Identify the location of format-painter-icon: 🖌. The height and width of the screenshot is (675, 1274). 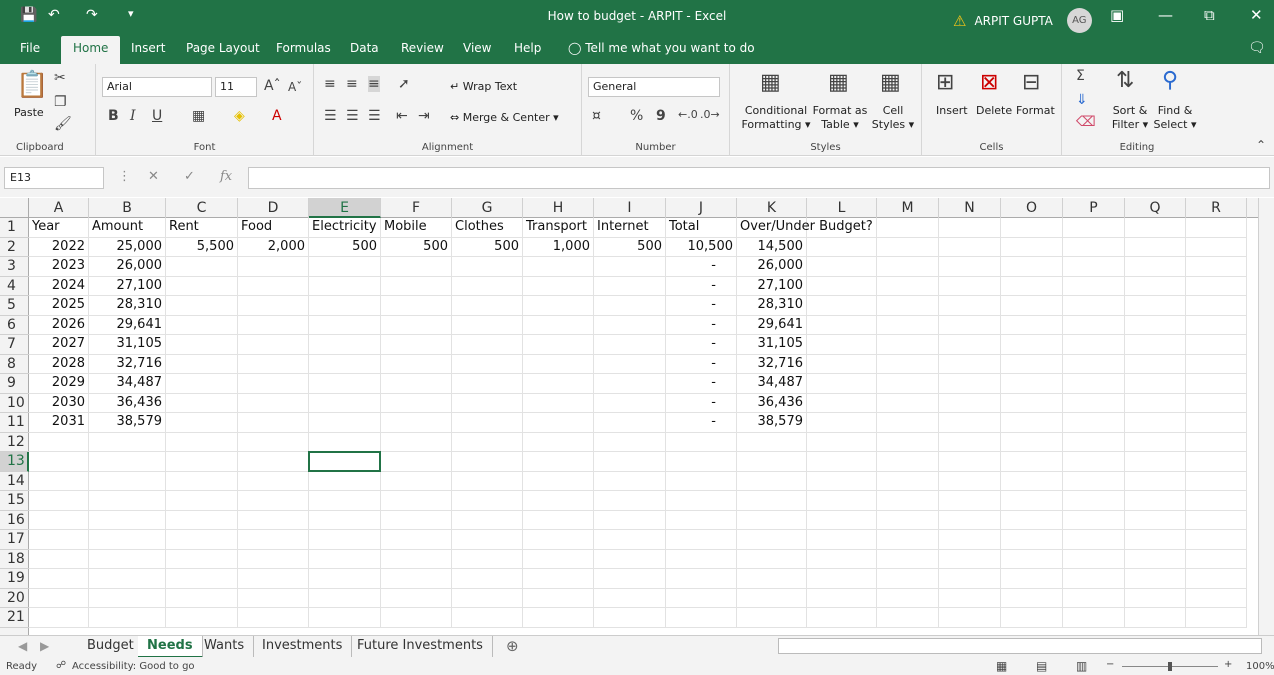
(63, 124).